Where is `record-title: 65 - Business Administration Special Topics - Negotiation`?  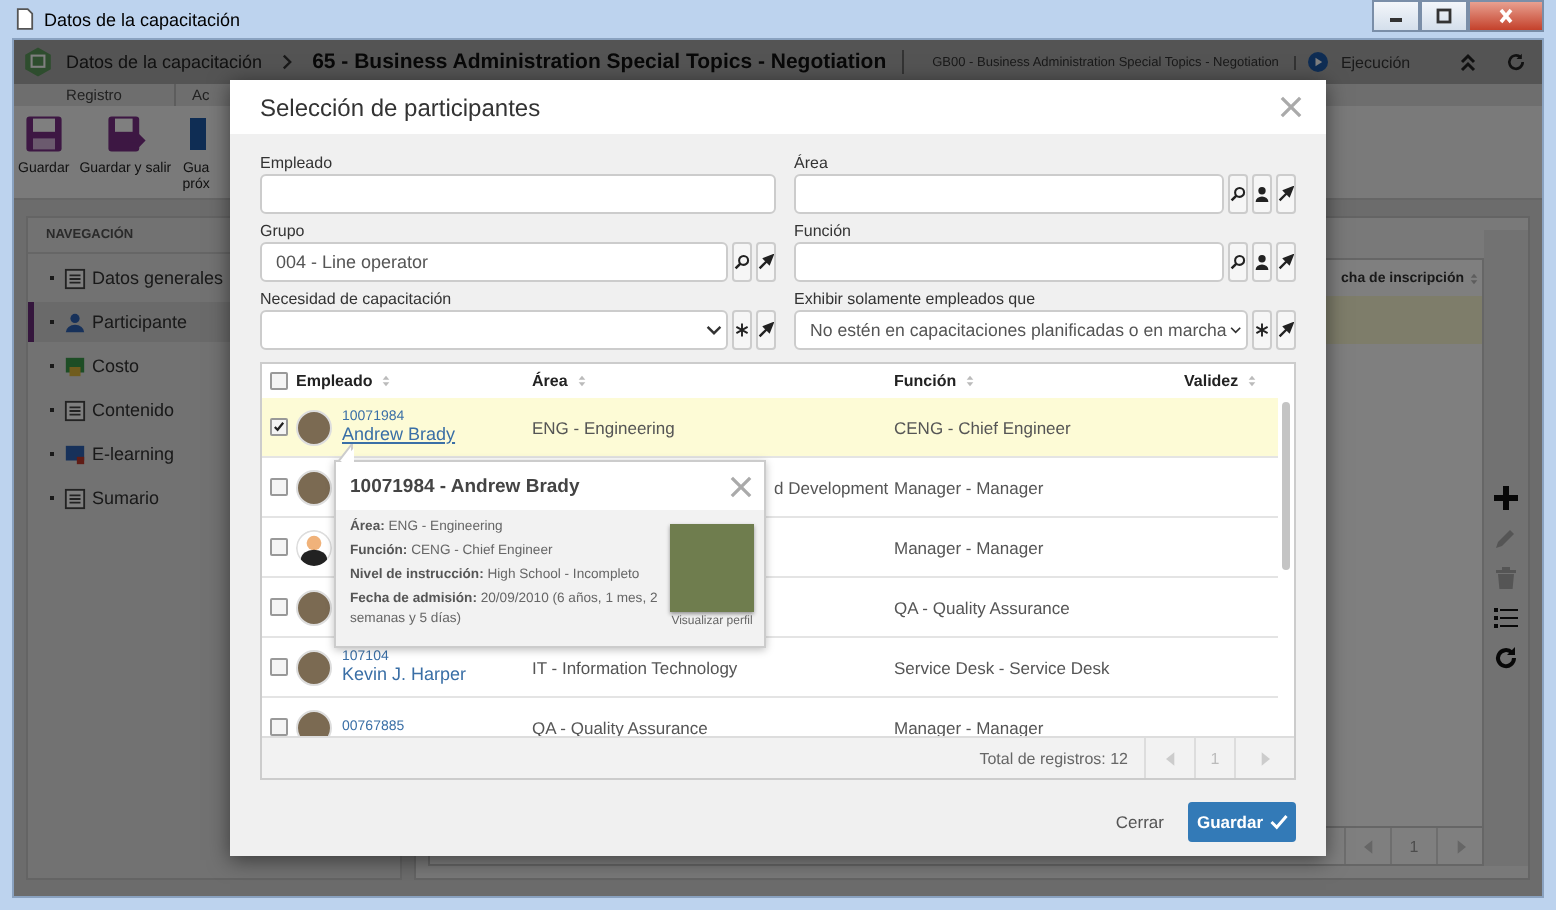 record-title: 65 - Business Administration Special Topics - Negotiation is located at coordinates (608, 62).